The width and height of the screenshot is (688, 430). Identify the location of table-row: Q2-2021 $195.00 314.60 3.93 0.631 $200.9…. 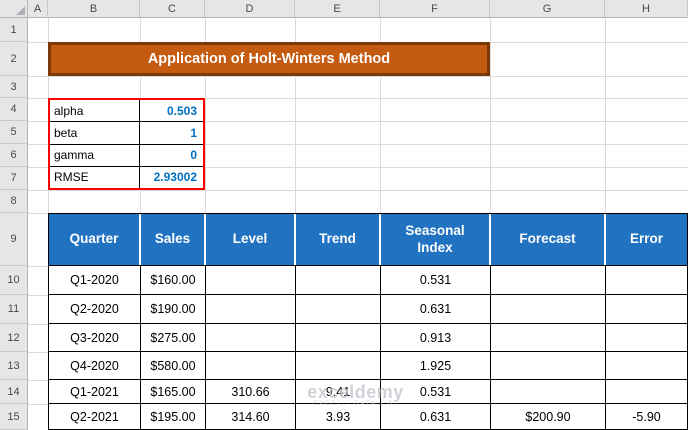
(368, 416).